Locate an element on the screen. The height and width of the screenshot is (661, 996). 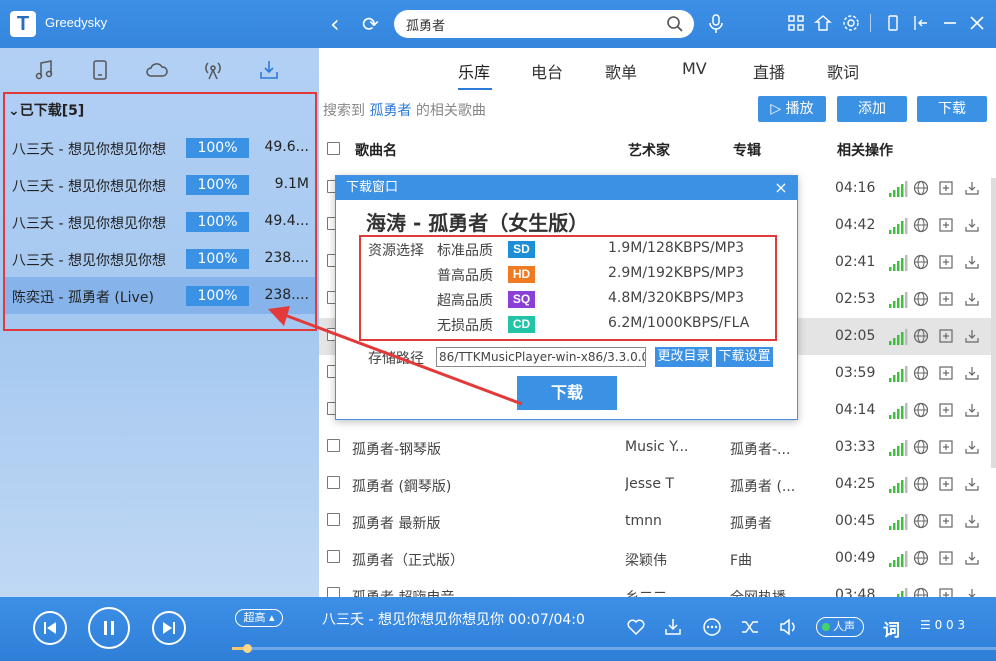
tab-live: 直播 is located at coordinates (769, 71).